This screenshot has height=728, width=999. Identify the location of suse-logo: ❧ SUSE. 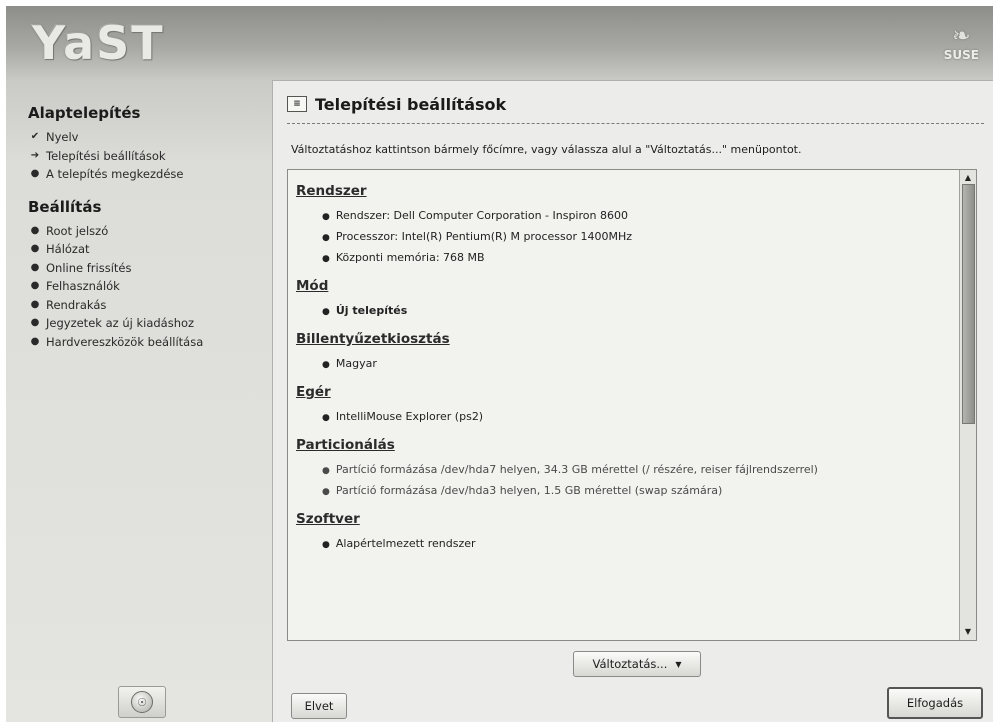
(961, 43).